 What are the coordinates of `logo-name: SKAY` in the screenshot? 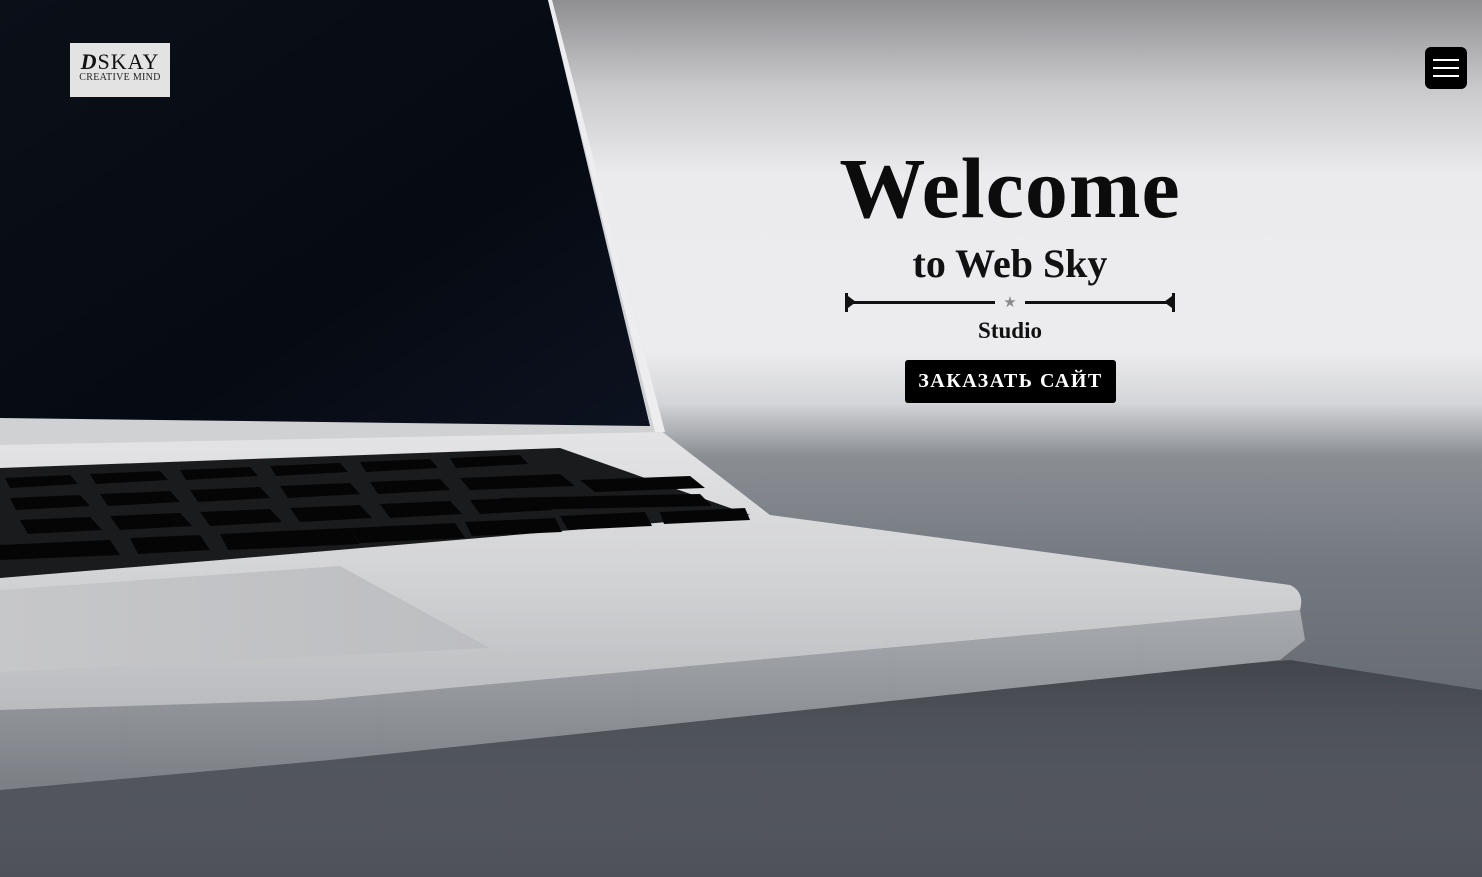 It's located at (128, 61).